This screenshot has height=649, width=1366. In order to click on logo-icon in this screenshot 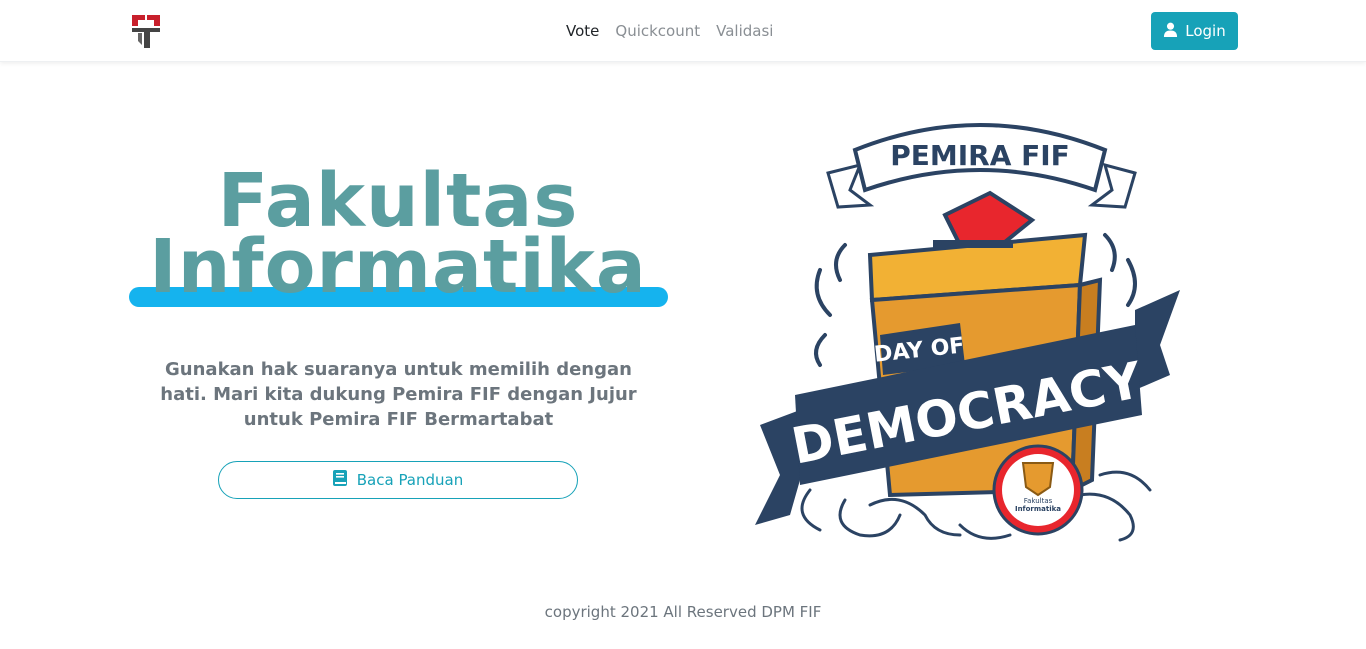, I will do `click(146, 31)`.